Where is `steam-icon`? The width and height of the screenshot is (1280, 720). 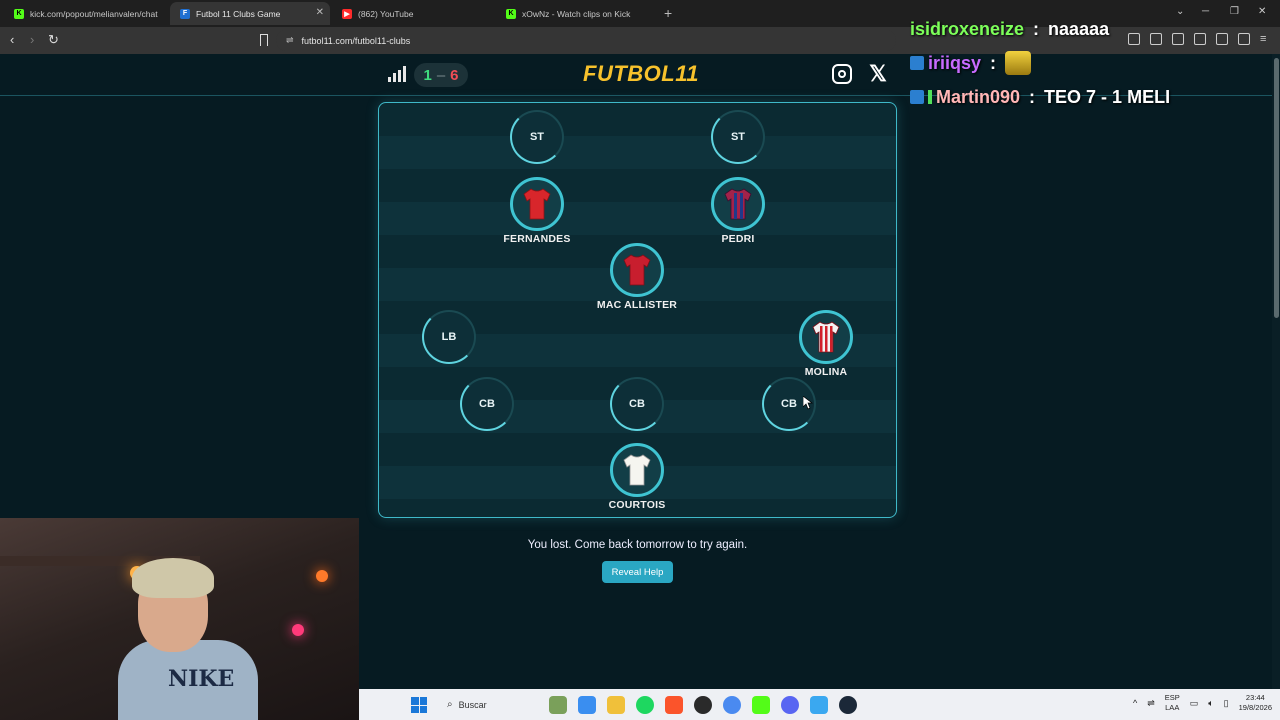
steam-icon is located at coordinates (848, 705).